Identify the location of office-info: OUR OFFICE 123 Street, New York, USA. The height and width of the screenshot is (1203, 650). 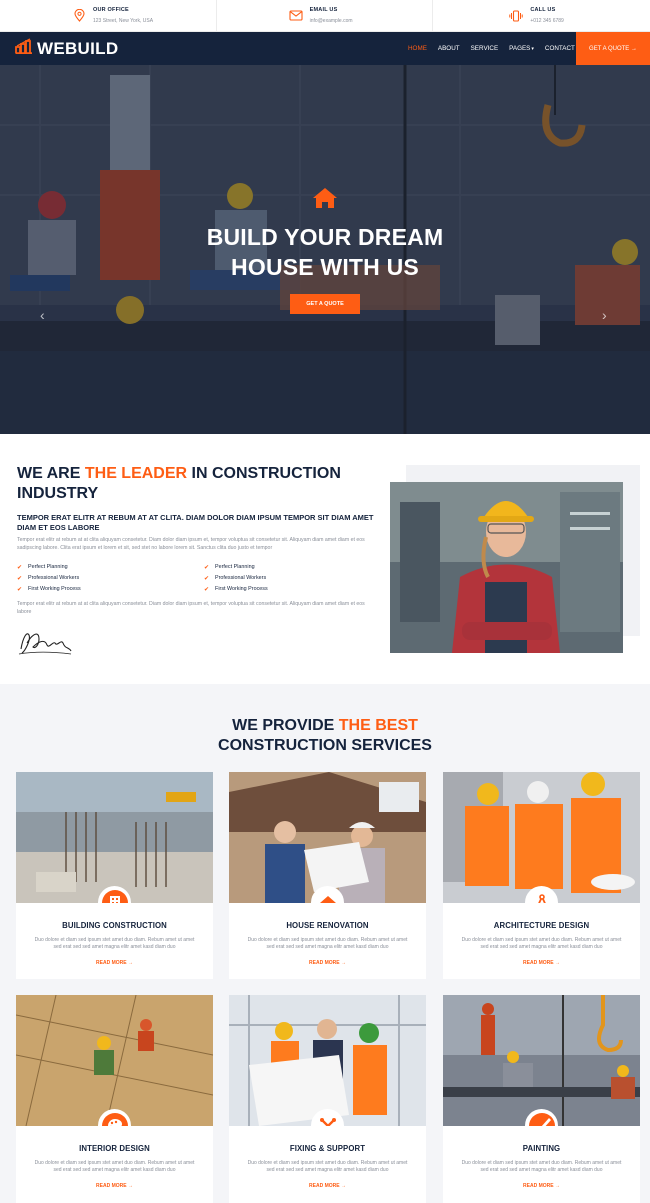
(108, 15).